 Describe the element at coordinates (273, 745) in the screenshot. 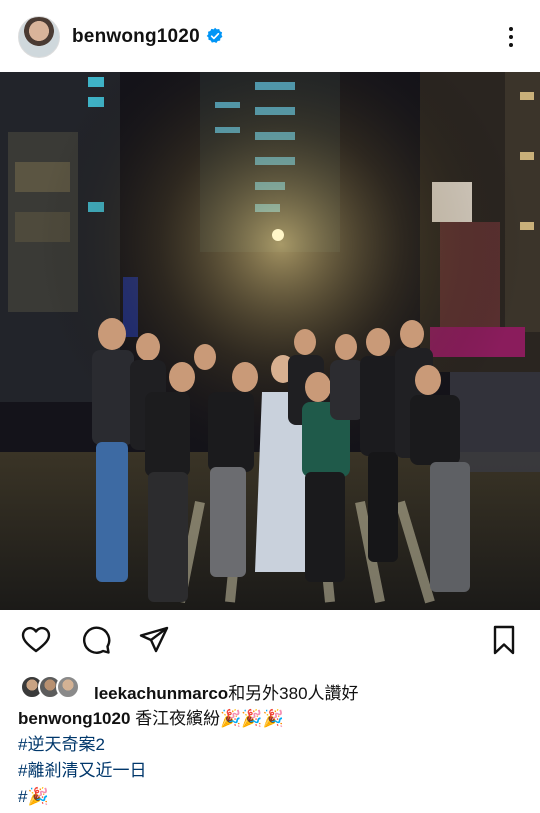

I see `hashtag: #逆天奇案2` at that location.